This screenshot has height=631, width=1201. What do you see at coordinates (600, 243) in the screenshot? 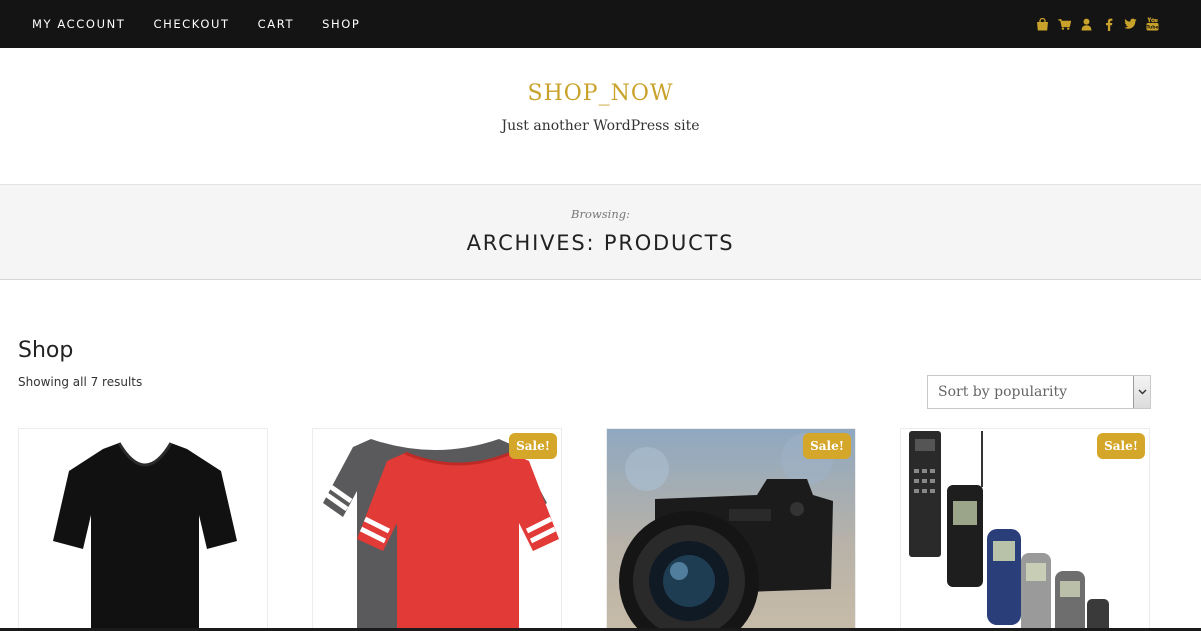
I see `archive-title: ARCHIVES: PRODUCTS` at bounding box center [600, 243].